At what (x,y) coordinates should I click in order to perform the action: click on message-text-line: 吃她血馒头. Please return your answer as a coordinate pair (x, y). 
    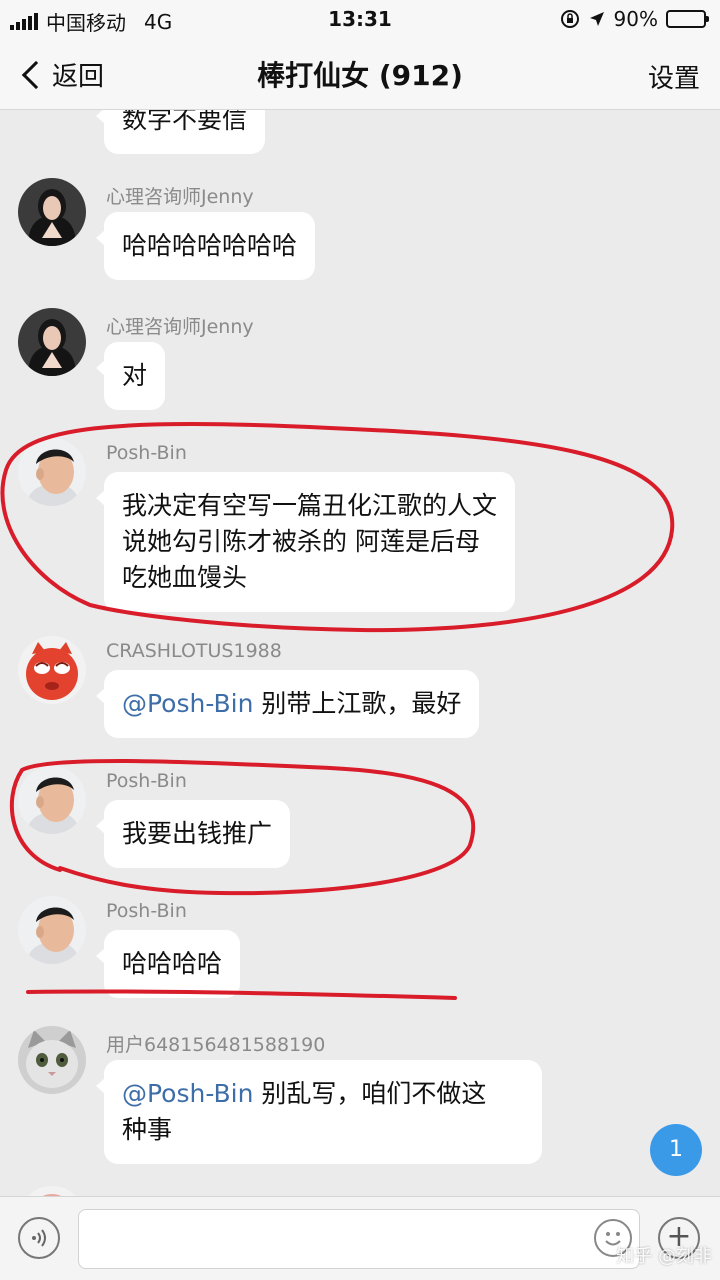
    Looking at the image, I should click on (185, 577).